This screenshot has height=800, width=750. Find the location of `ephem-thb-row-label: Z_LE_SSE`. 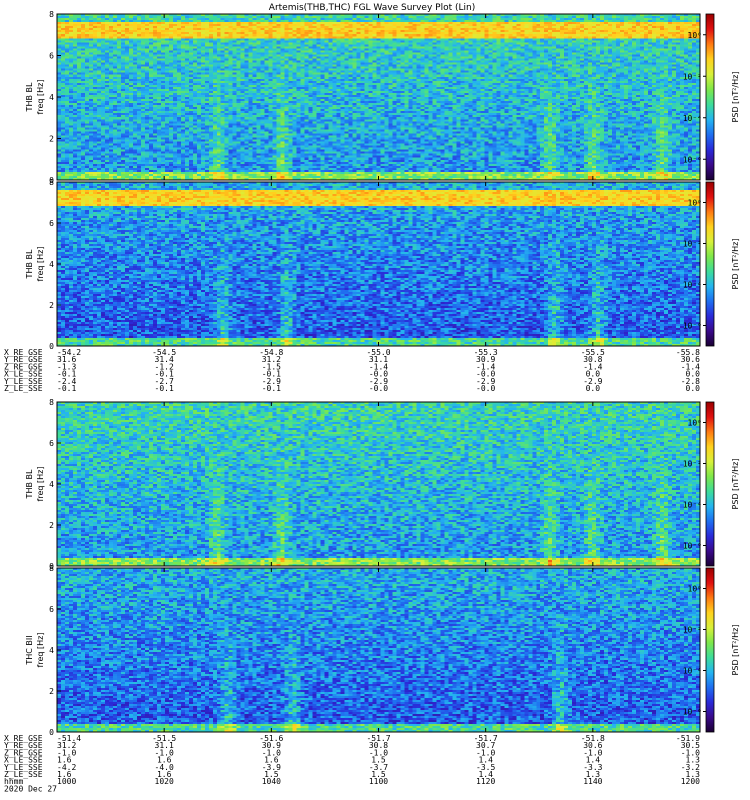

ephem-thb-row-label: Z_LE_SSE is located at coordinates (23, 388).